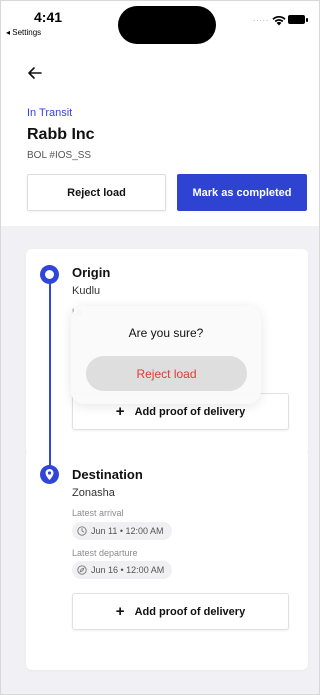 The image size is (320, 695). What do you see at coordinates (107, 474) in the screenshot?
I see `destination-title: Destination` at bounding box center [107, 474].